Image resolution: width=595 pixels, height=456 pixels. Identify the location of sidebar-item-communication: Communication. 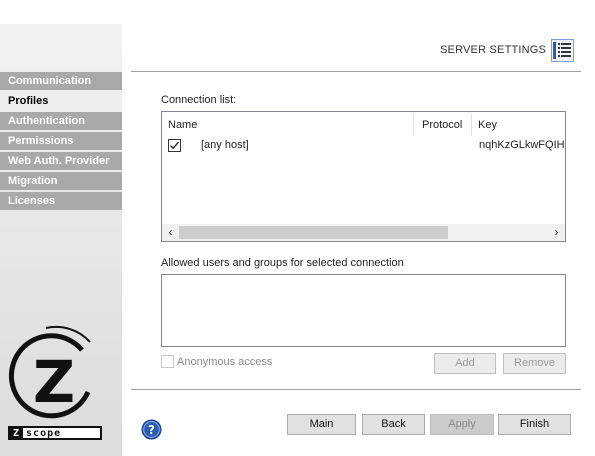
(61, 81).